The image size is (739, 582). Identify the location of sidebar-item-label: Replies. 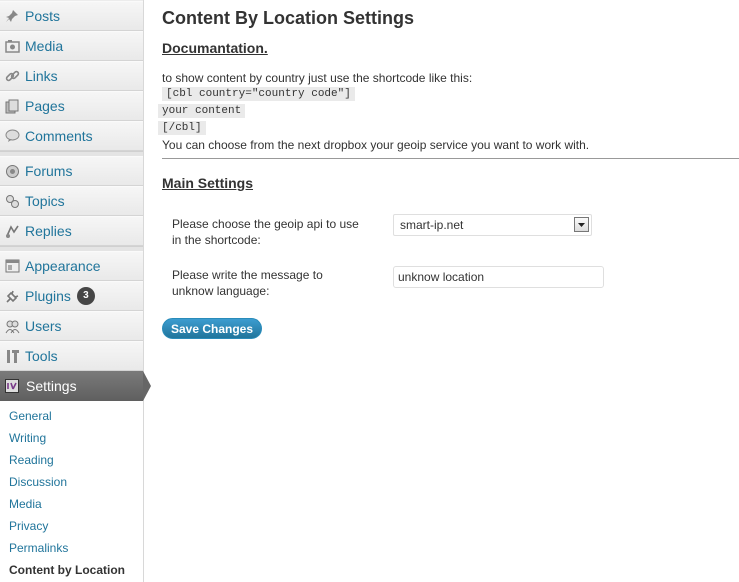
(48, 231).